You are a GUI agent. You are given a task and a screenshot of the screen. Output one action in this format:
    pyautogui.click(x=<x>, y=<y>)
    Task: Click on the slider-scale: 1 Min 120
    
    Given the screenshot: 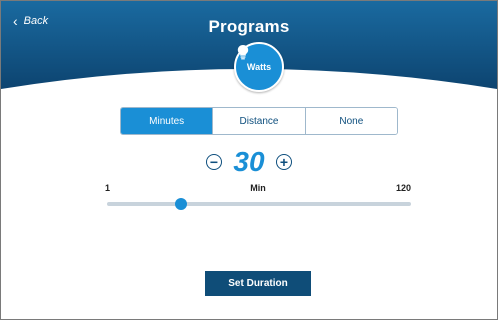 What is the action you would take?
    pyautogui.click(x=258, y=189)
    